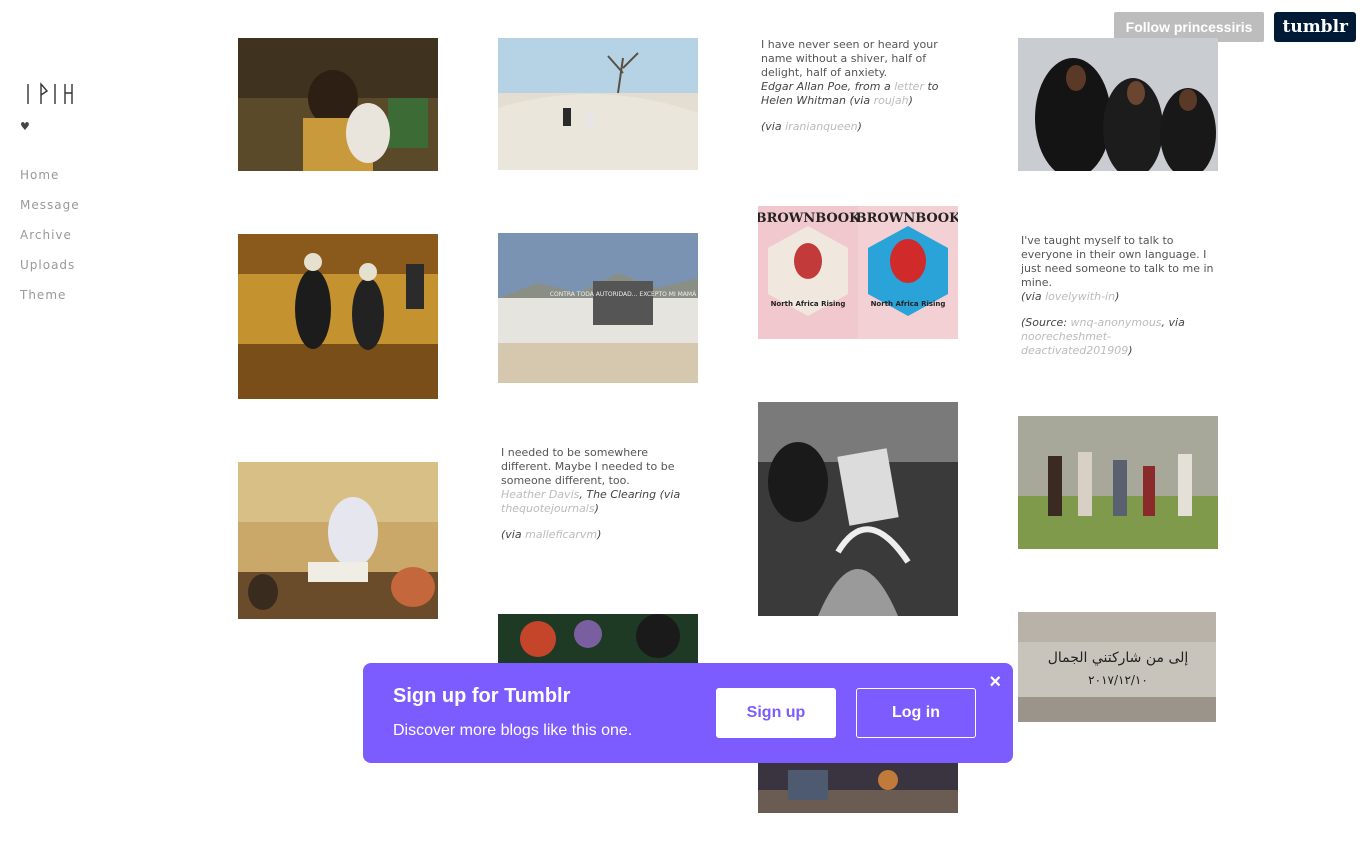  Describe the element at coordinates (513, 730) in the screenshot. I see `banner-subtitle: Discover more blogs like this one.` at that location.